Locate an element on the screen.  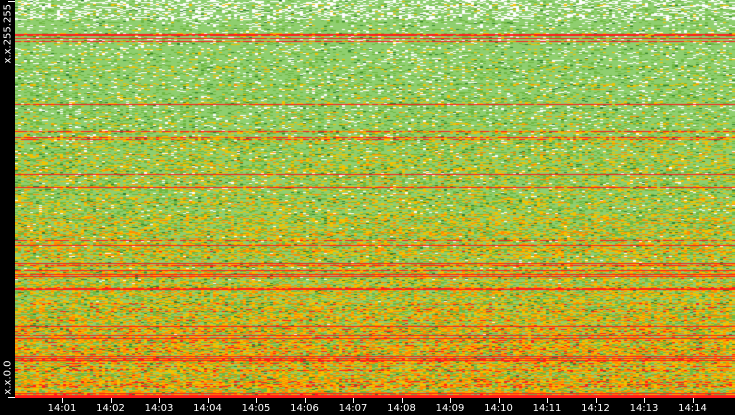
x-tick-label: 14:05 is located at coordinates (256, 408).